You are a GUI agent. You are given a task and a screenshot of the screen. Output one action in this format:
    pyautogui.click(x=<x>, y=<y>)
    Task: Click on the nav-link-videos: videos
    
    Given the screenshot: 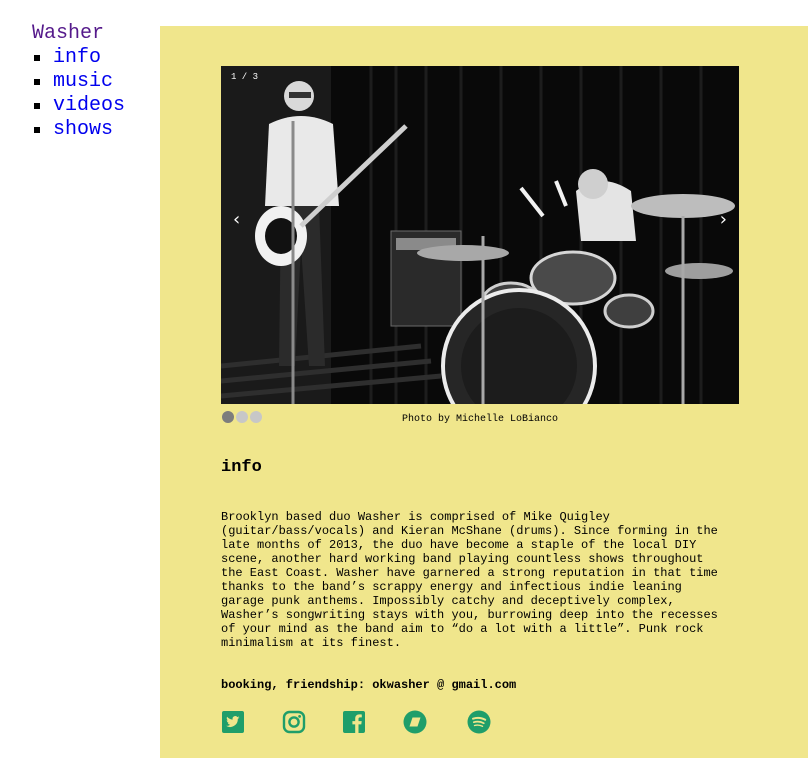 What is the action you would take?
    pyautogui.click(x=89, y=105)
    